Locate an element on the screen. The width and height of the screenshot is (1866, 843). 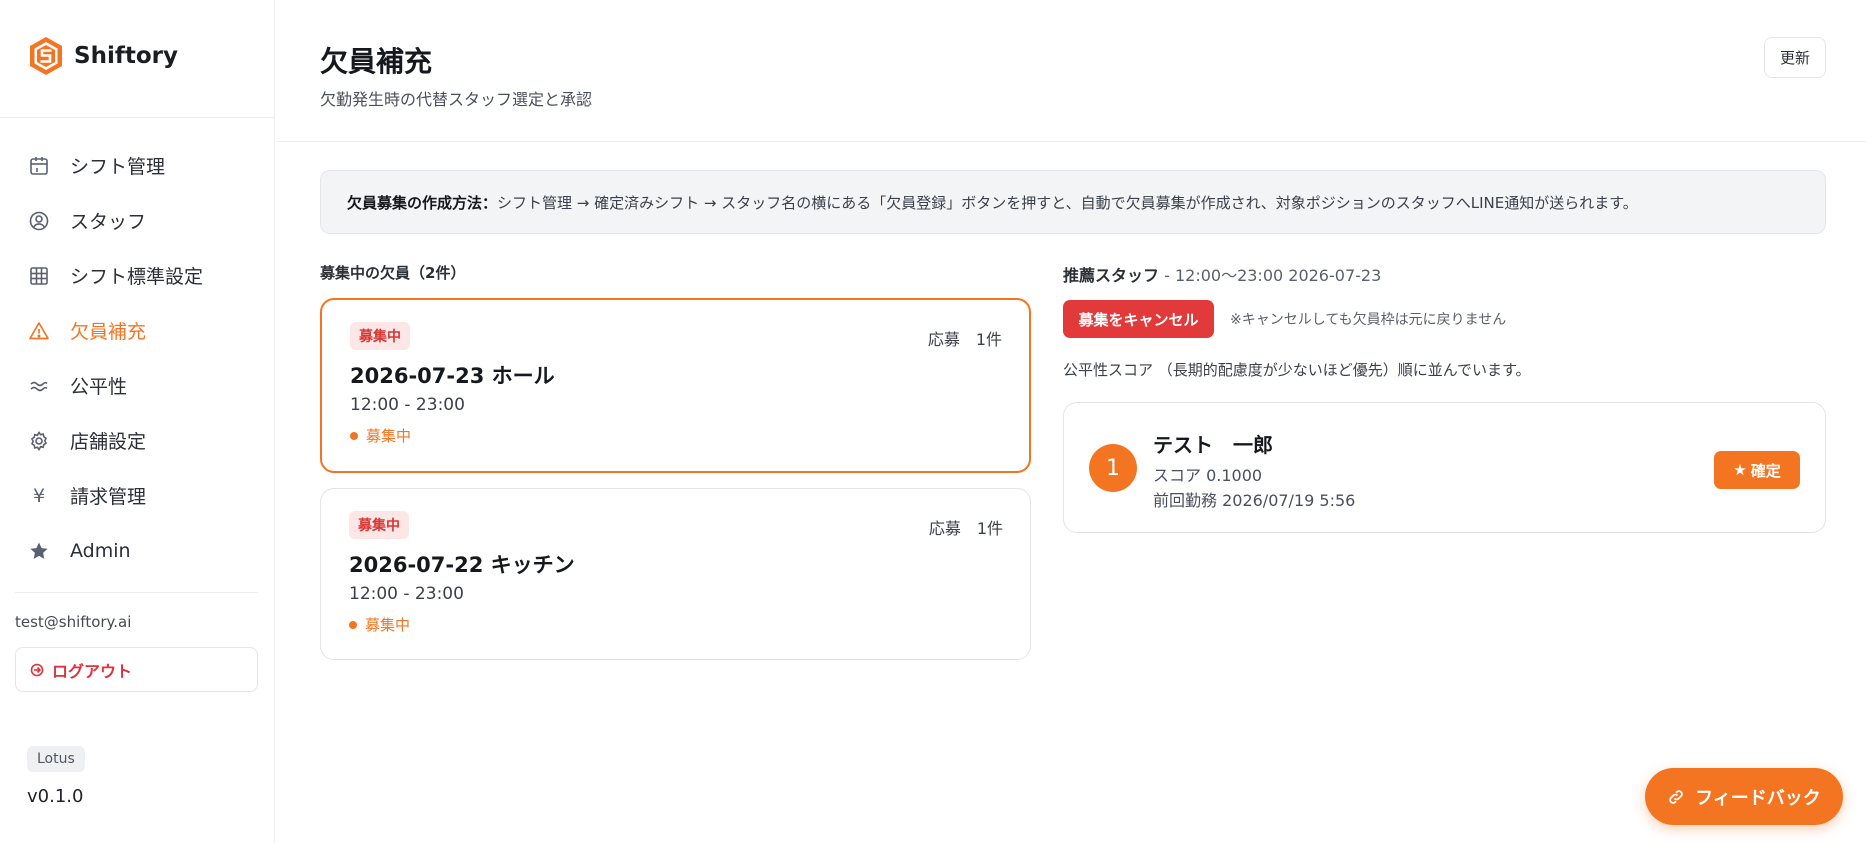
link-icon is located at coordinates (1676, 796).